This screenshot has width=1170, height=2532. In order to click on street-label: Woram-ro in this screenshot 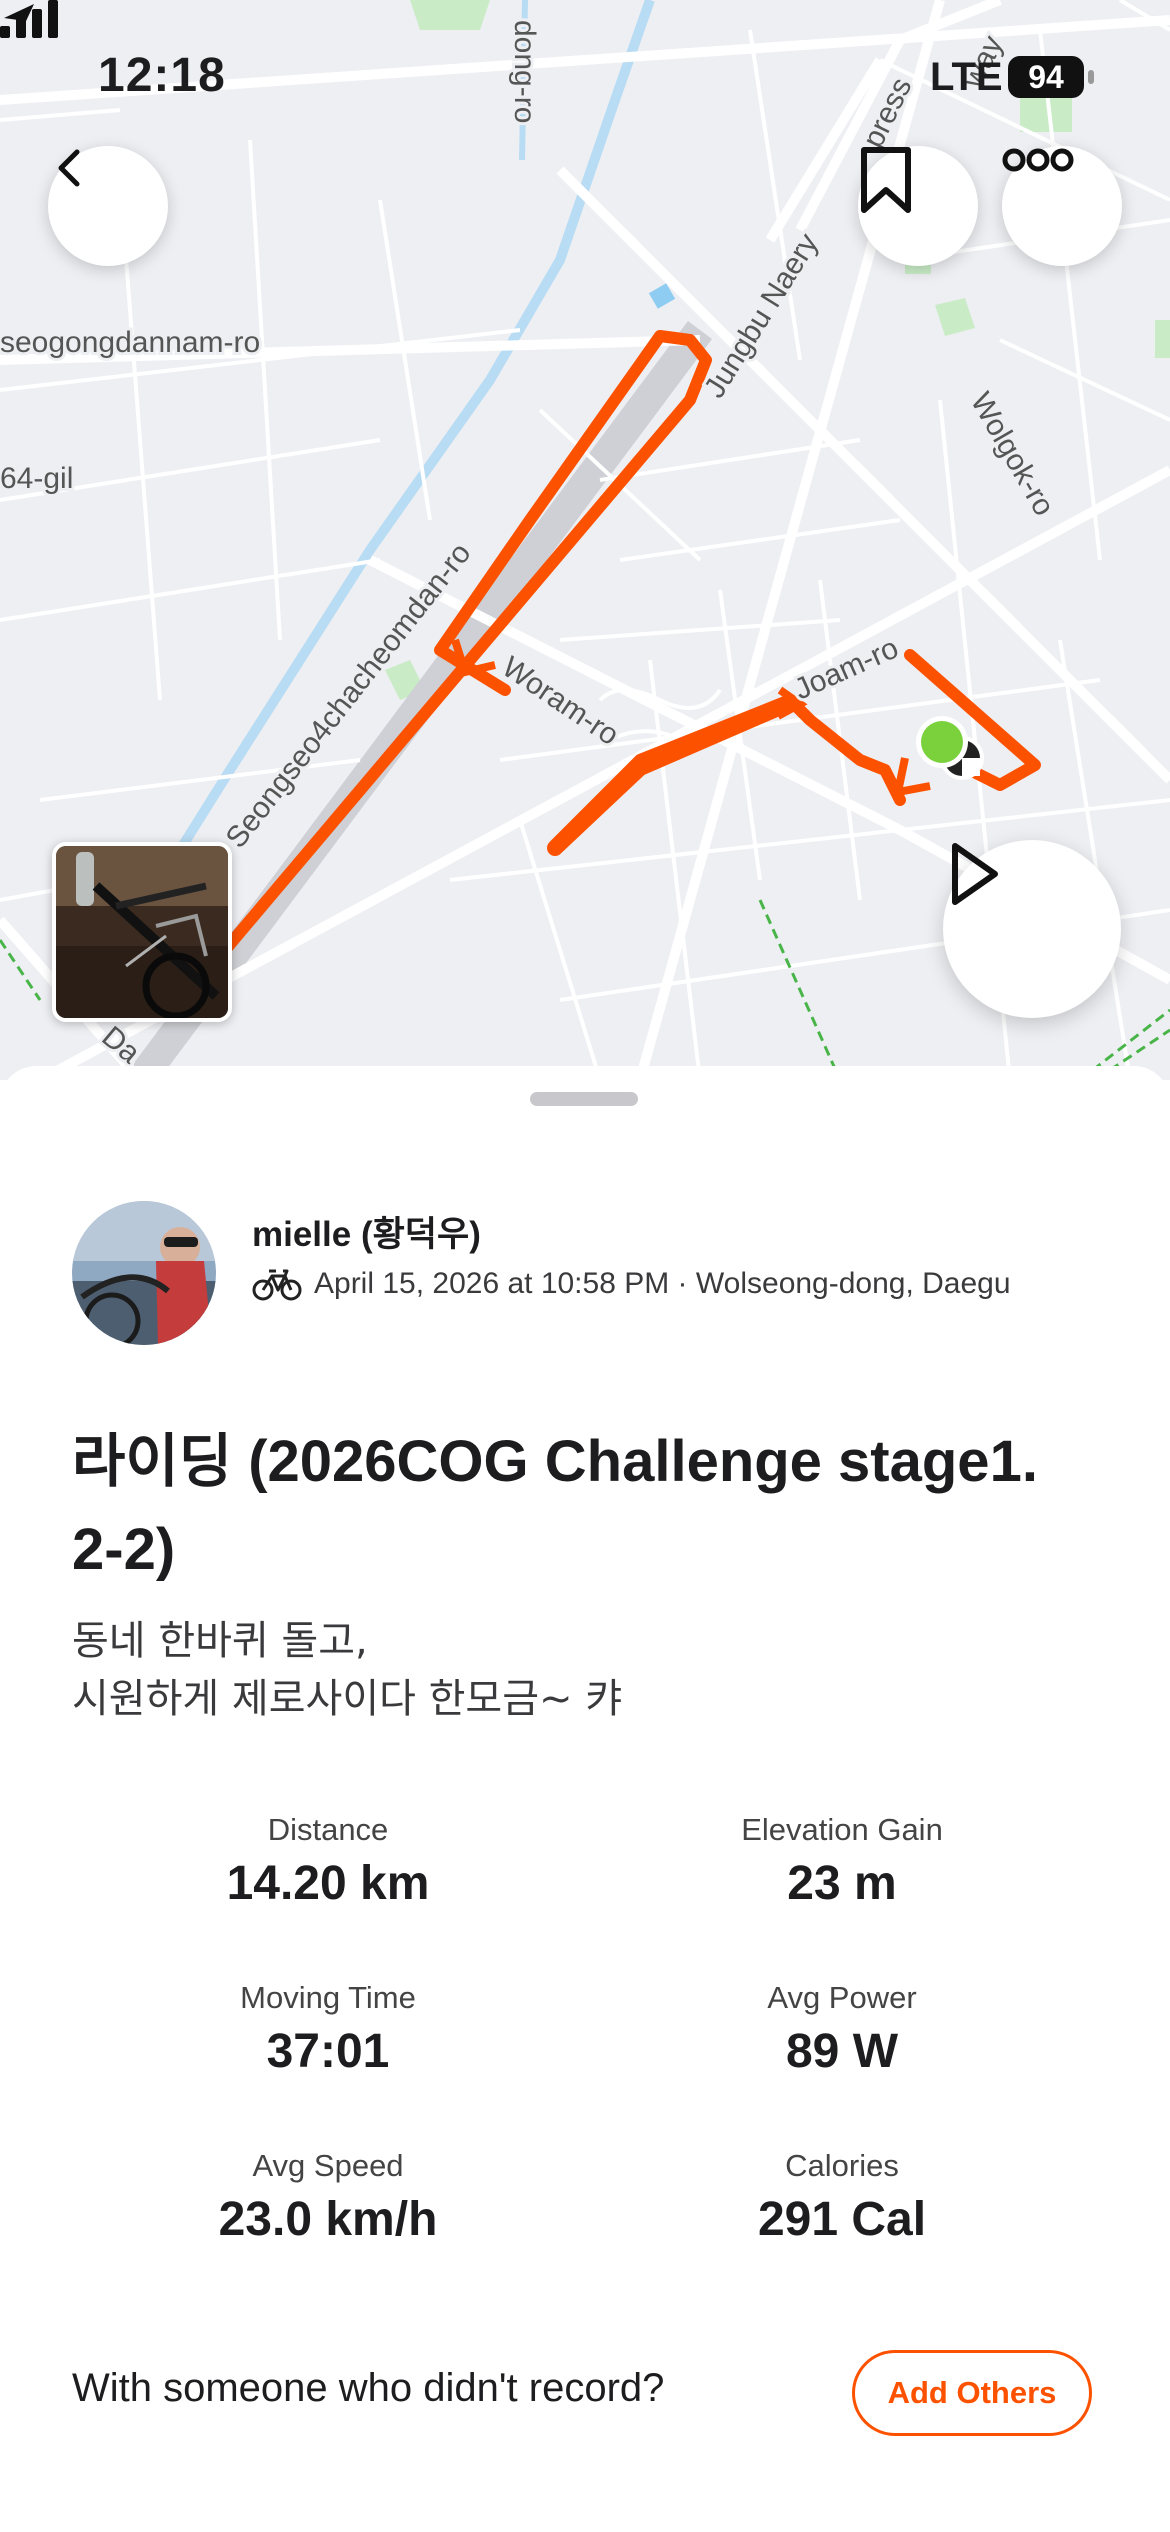, I will do `click(560, 701)`.